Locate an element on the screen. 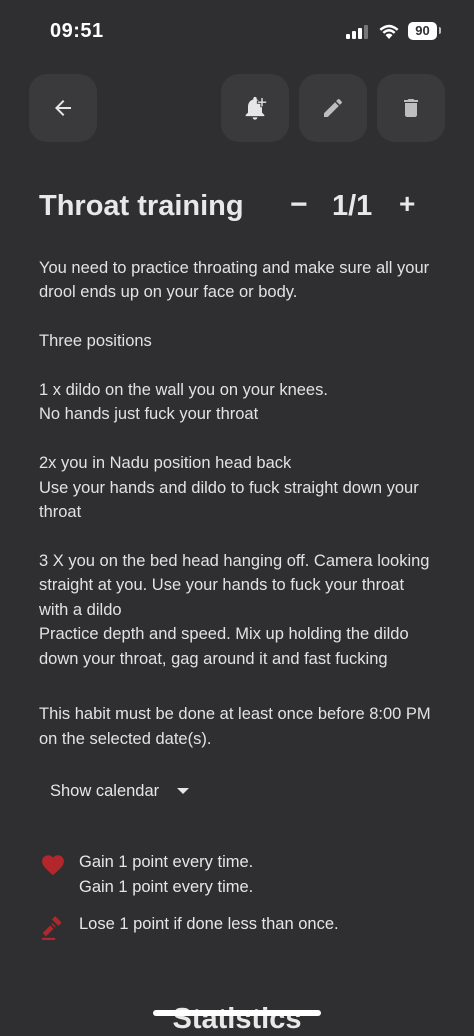 The image size is (474, 1036). statistics-heading: Statistics is located at coordinates (237, 1019).